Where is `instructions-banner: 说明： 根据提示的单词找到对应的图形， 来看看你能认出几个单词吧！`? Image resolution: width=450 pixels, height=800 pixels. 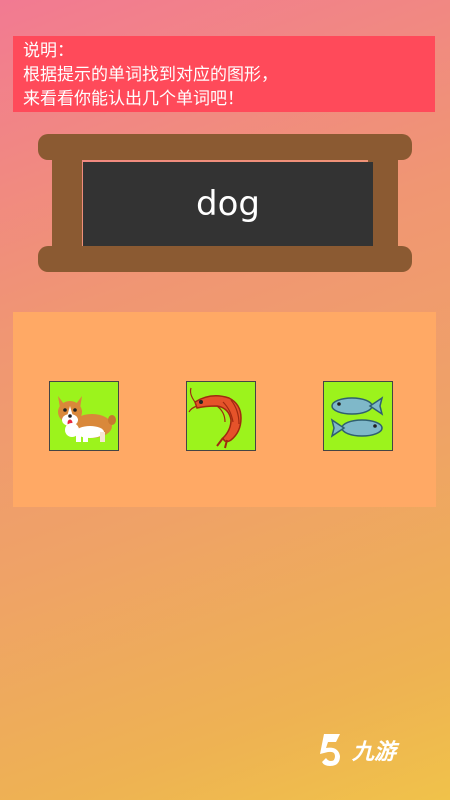
instructions-banner: 说明： 根据提示的单词找到对应的图形， 来看看你能认出几个单词吧！ is located at coordinates (224, 74).